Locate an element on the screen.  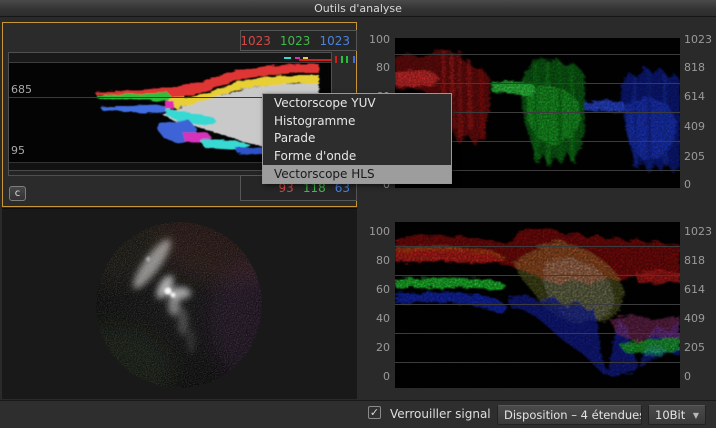
max-green-value: 1023 is located at coordinates (295, 40).